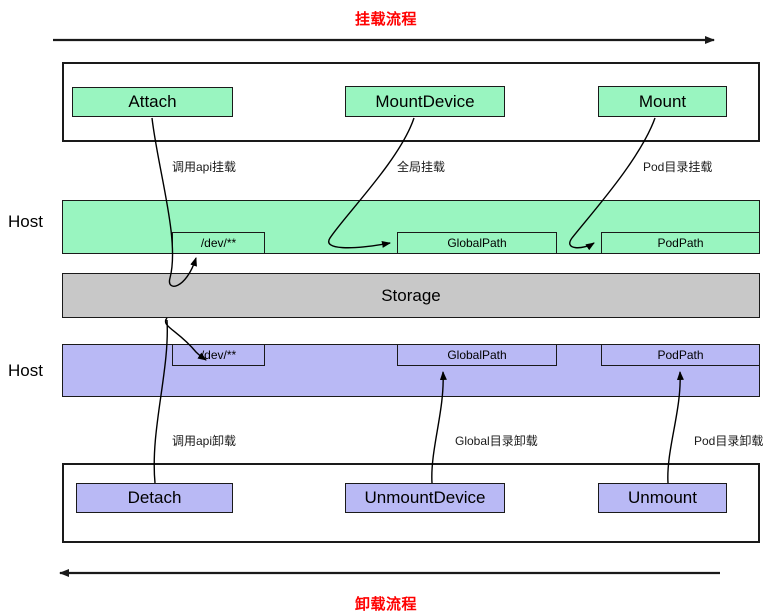 The width and height of the screenshot is (778, 616). I want to click on stage-detach: Detach, so click(154, 498).